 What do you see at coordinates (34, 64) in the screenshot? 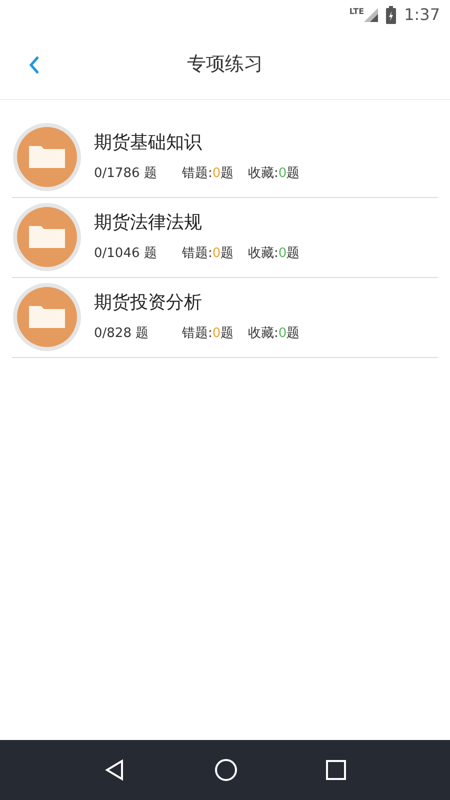
I see `back-icon` at bounding box center [34, 64].